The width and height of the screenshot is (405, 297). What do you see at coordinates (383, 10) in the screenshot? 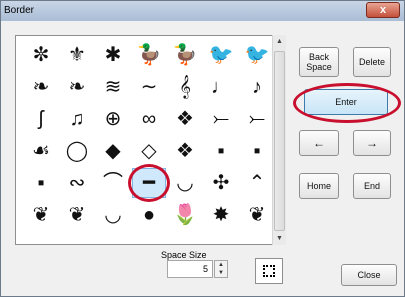
I see `window-close-button: x` at bounding box center [383, 10].